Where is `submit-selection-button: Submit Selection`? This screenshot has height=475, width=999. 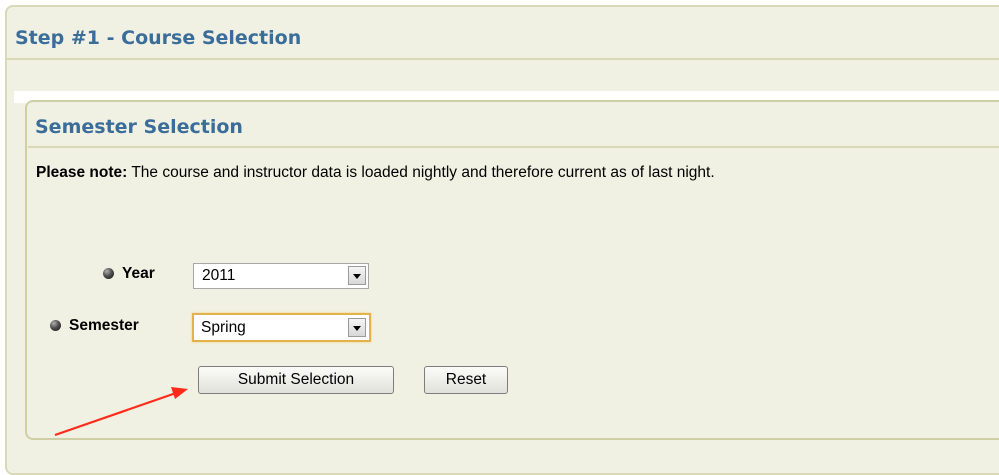 submit-selection-button: Submit Selection is located at coordinates (296, 380).